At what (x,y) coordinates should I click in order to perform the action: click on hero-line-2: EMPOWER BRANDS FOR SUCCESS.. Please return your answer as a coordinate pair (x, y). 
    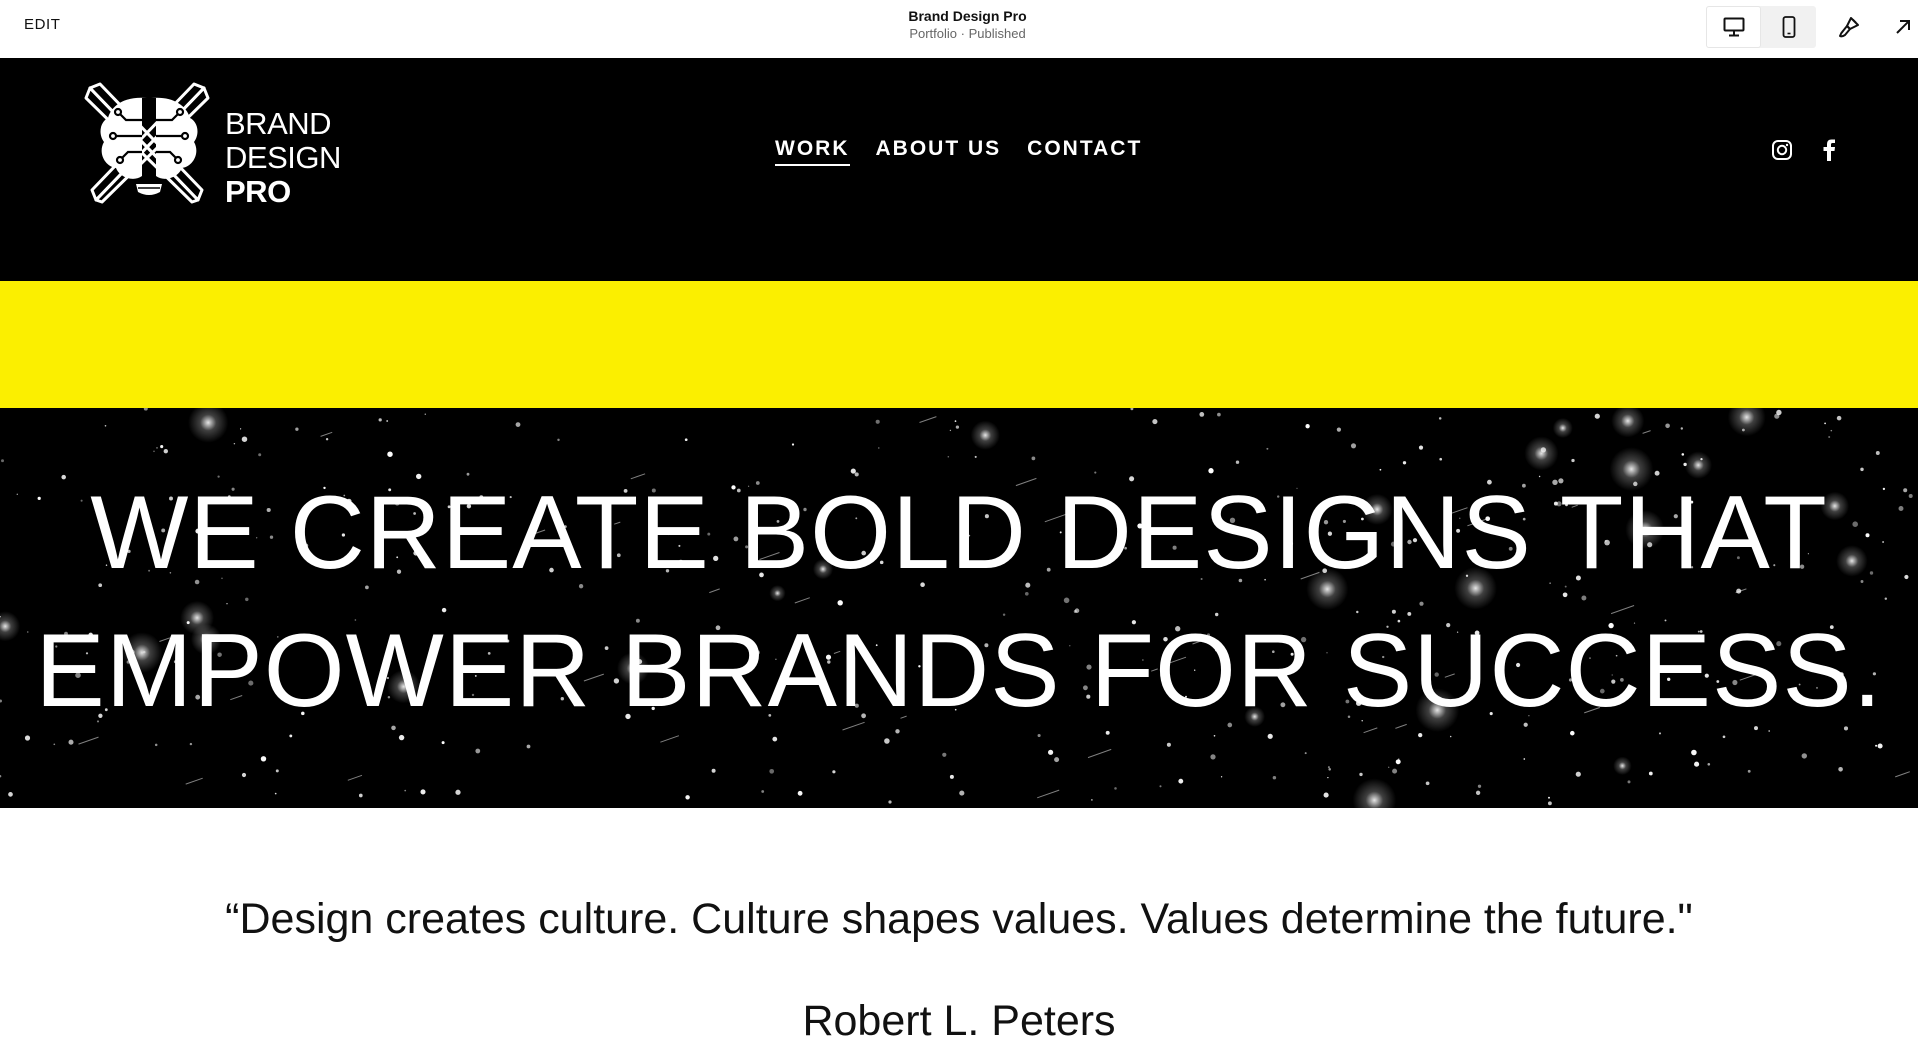
    Looking at the image, I should click on (959, 671).